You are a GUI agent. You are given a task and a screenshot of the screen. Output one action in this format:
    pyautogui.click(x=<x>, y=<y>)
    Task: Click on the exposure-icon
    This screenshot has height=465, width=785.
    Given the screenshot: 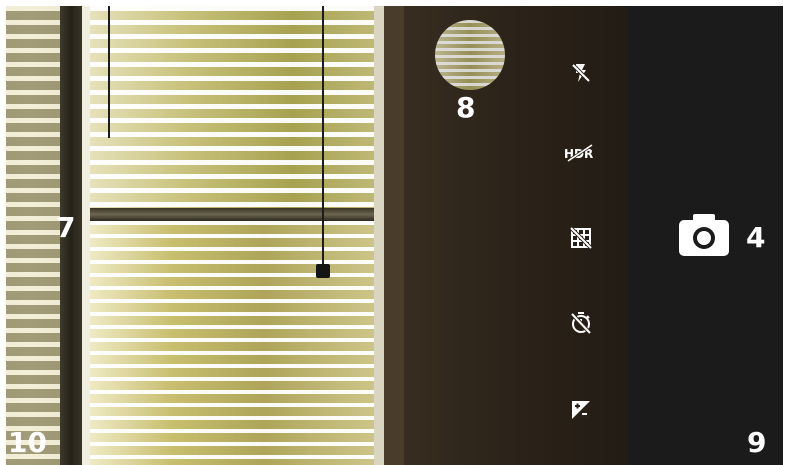 What is the action you would take?
    pyautogui.click(x=581, y=410)
    